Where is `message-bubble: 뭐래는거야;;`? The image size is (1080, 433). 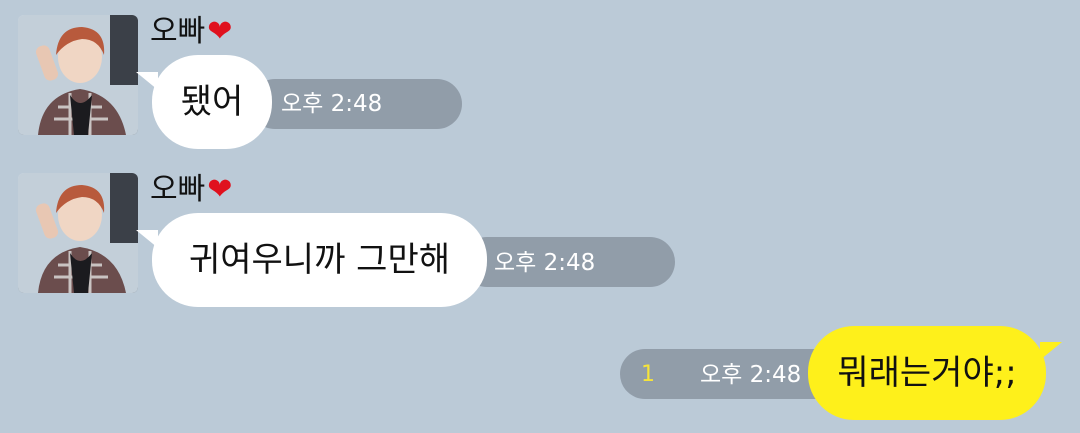 message-bubble: 뭐래는거야;; is located at coordinates (927, 373).